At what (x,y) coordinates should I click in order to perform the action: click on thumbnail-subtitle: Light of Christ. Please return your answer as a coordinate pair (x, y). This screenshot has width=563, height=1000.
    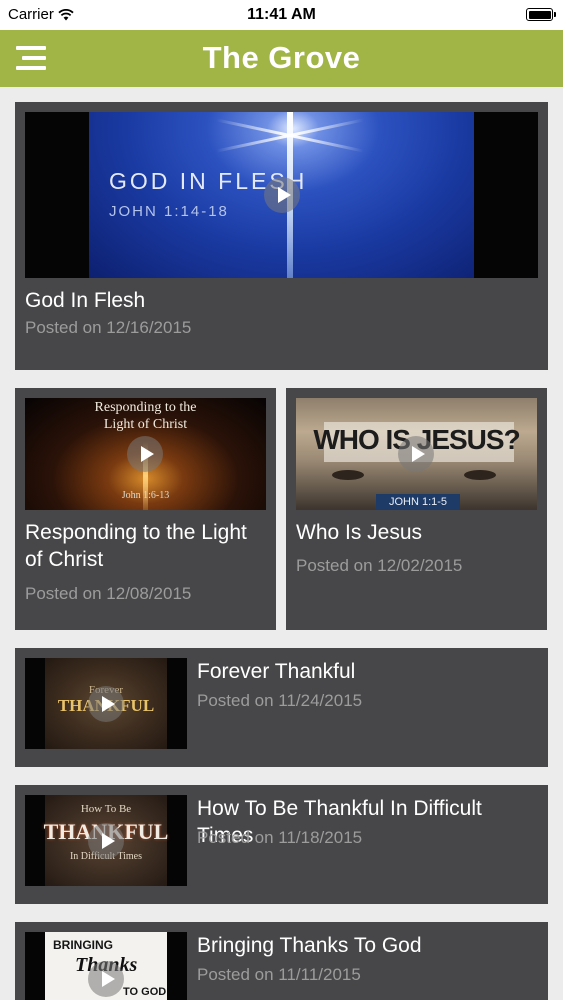
    Looking at the image, I should click on (145, 424).